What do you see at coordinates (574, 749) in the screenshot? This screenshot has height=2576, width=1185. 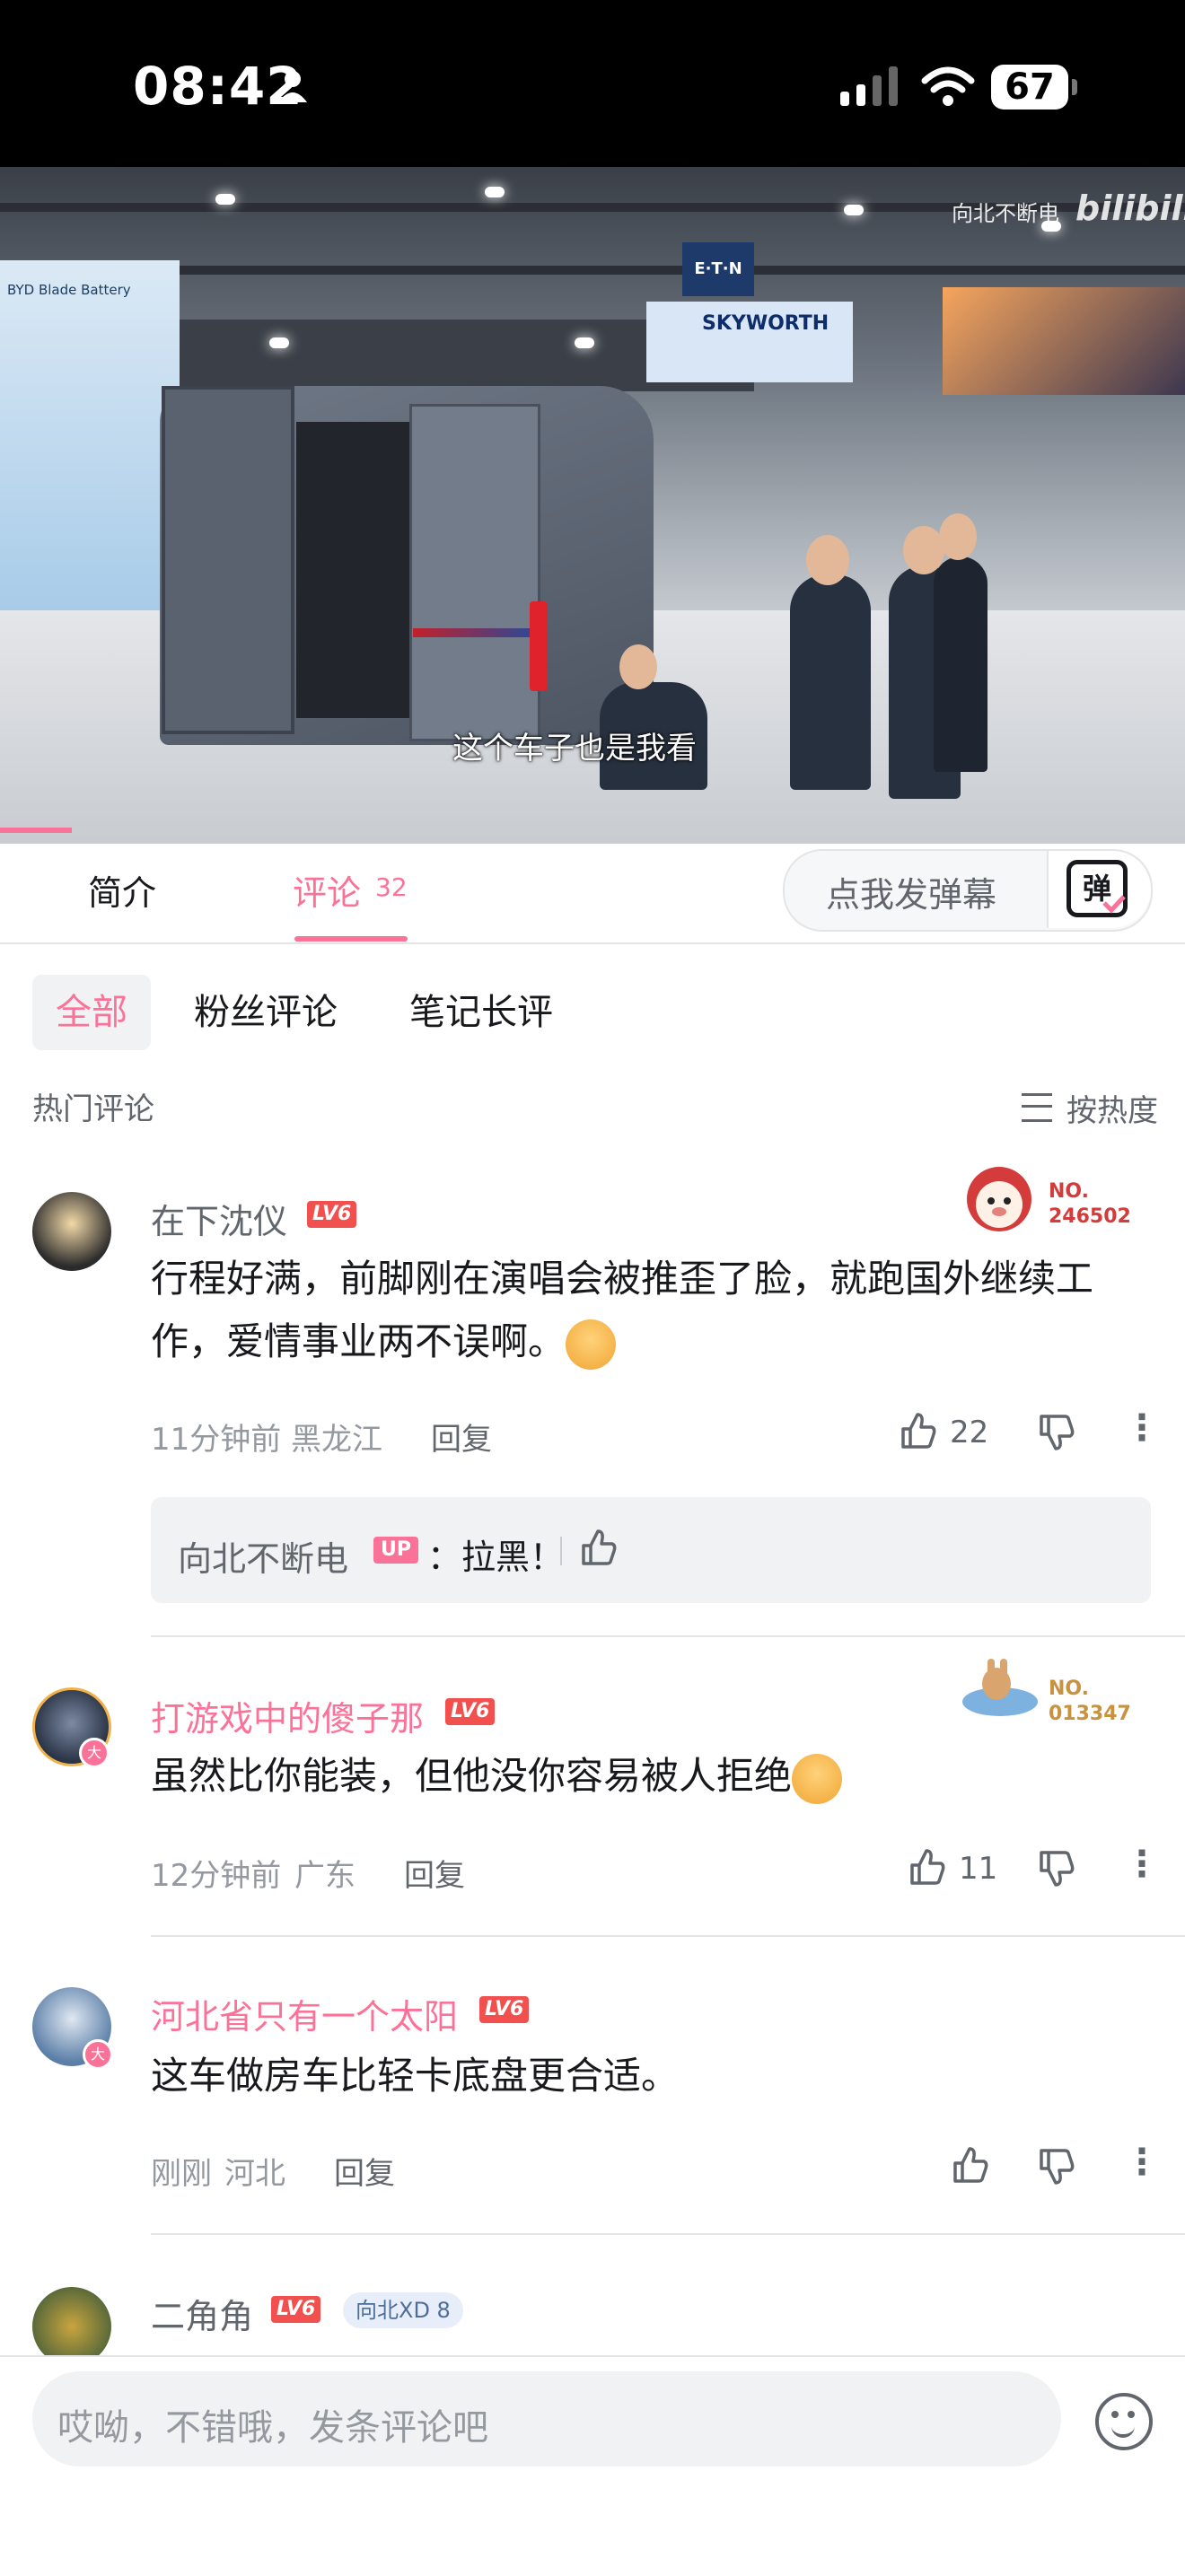 I see `video-subtitle: 这个车子也是我看` at bounding box center [574, 749].